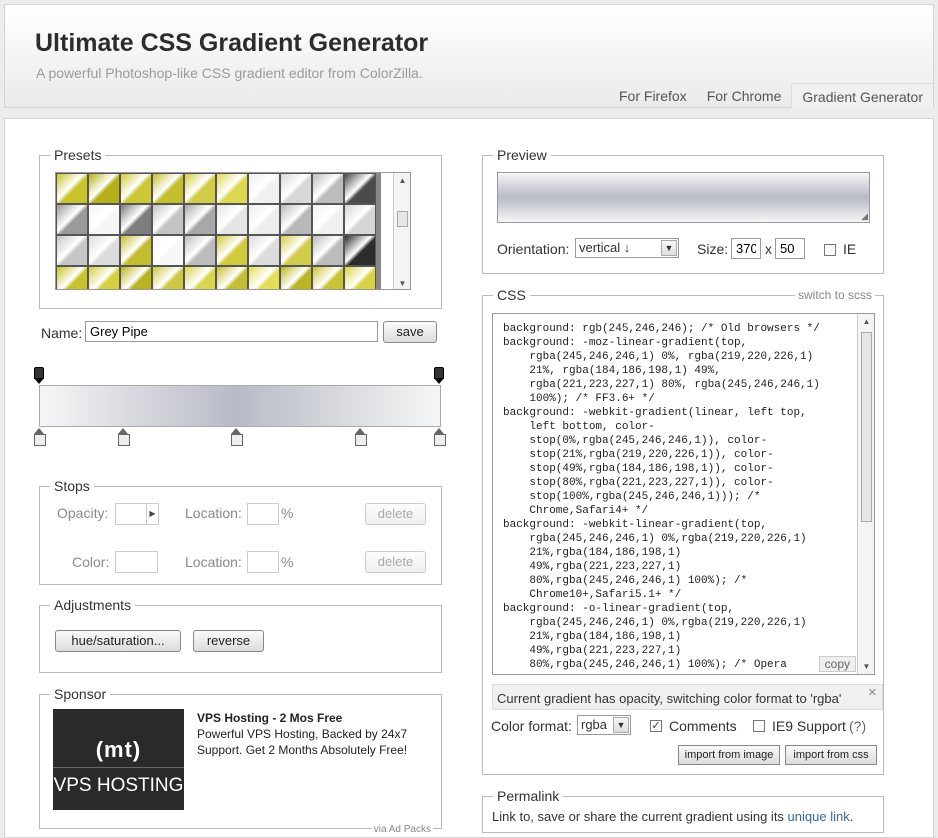 The width and height of the screenshot is (938, 838). What do you see at coordinates (263, 514) in the screenshot?
I see `opacity-location-input` at bounding box center [263, 514].